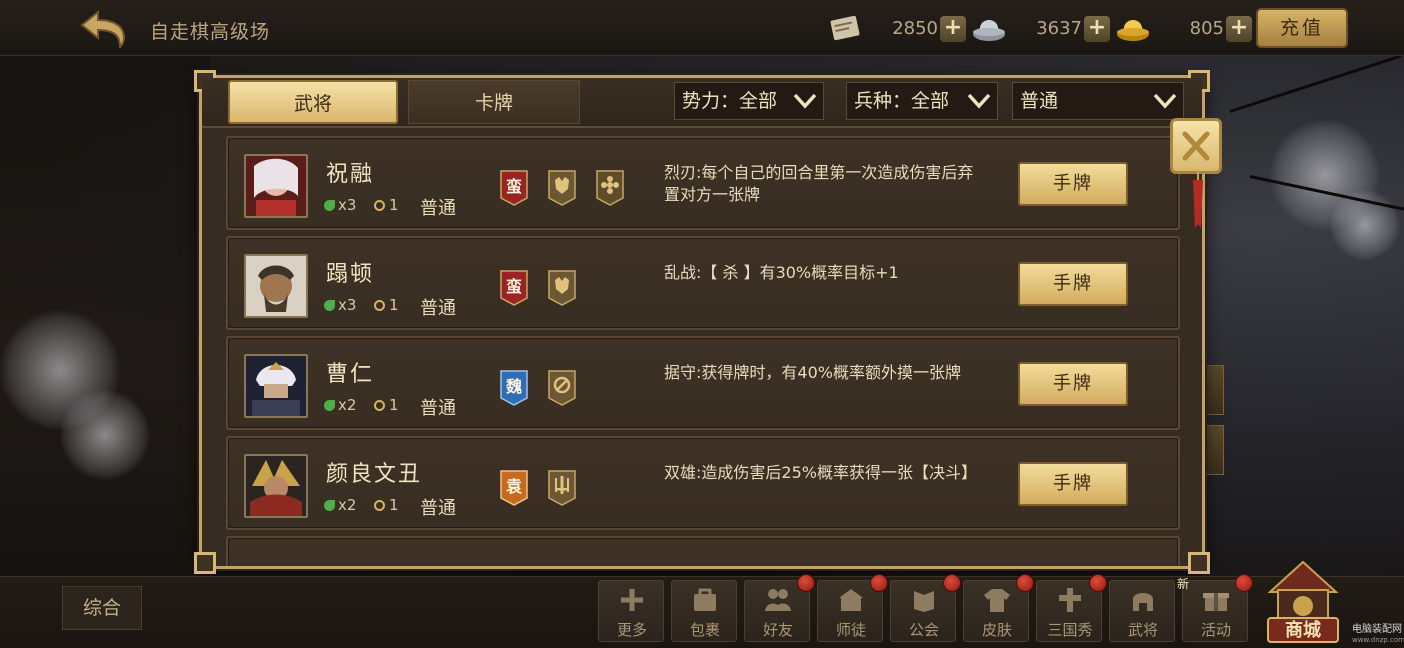 This screenshot has width=1404, height=648. Describe the element at coordinates (702, 28) in the screenshot. I see `top-bar: 自走棋高级场 2850 + 3637 + 805 + 充值` at that location.